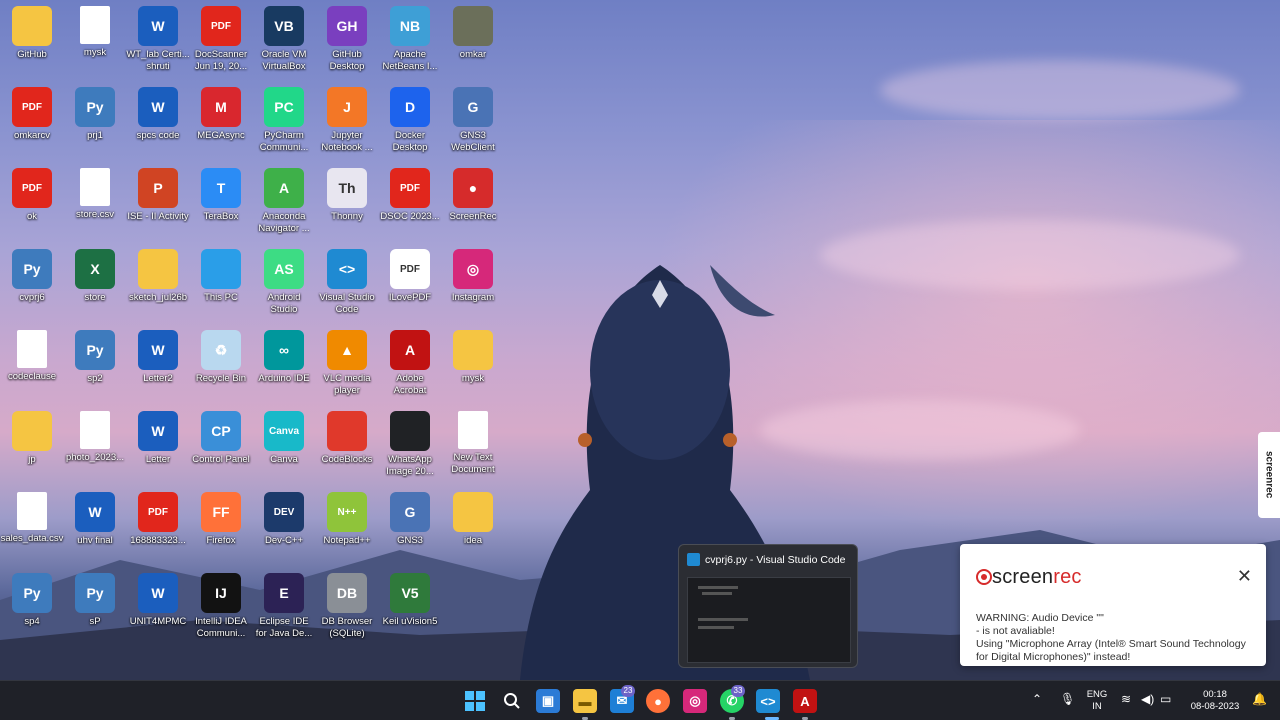 The height and width of the screenshot is (720, 1280). Describe the element at coordinates (475, 701) in the screenshot. I see `windows-start-icon` at that location.